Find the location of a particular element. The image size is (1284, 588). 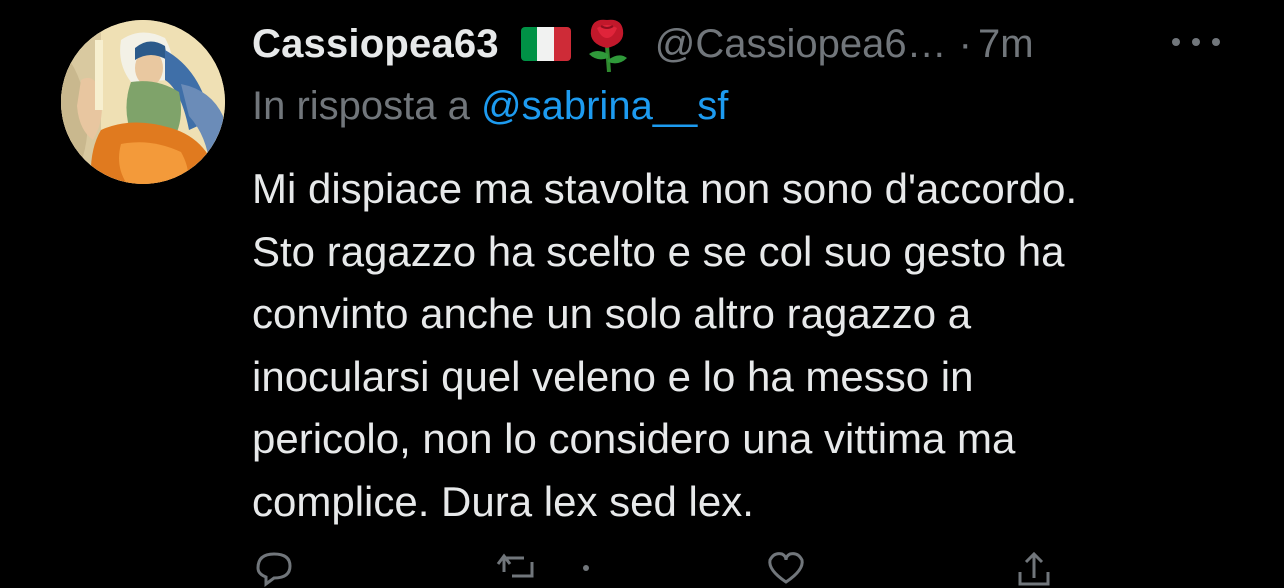

timestamp: 7m is located at coordinates (1006, 44).